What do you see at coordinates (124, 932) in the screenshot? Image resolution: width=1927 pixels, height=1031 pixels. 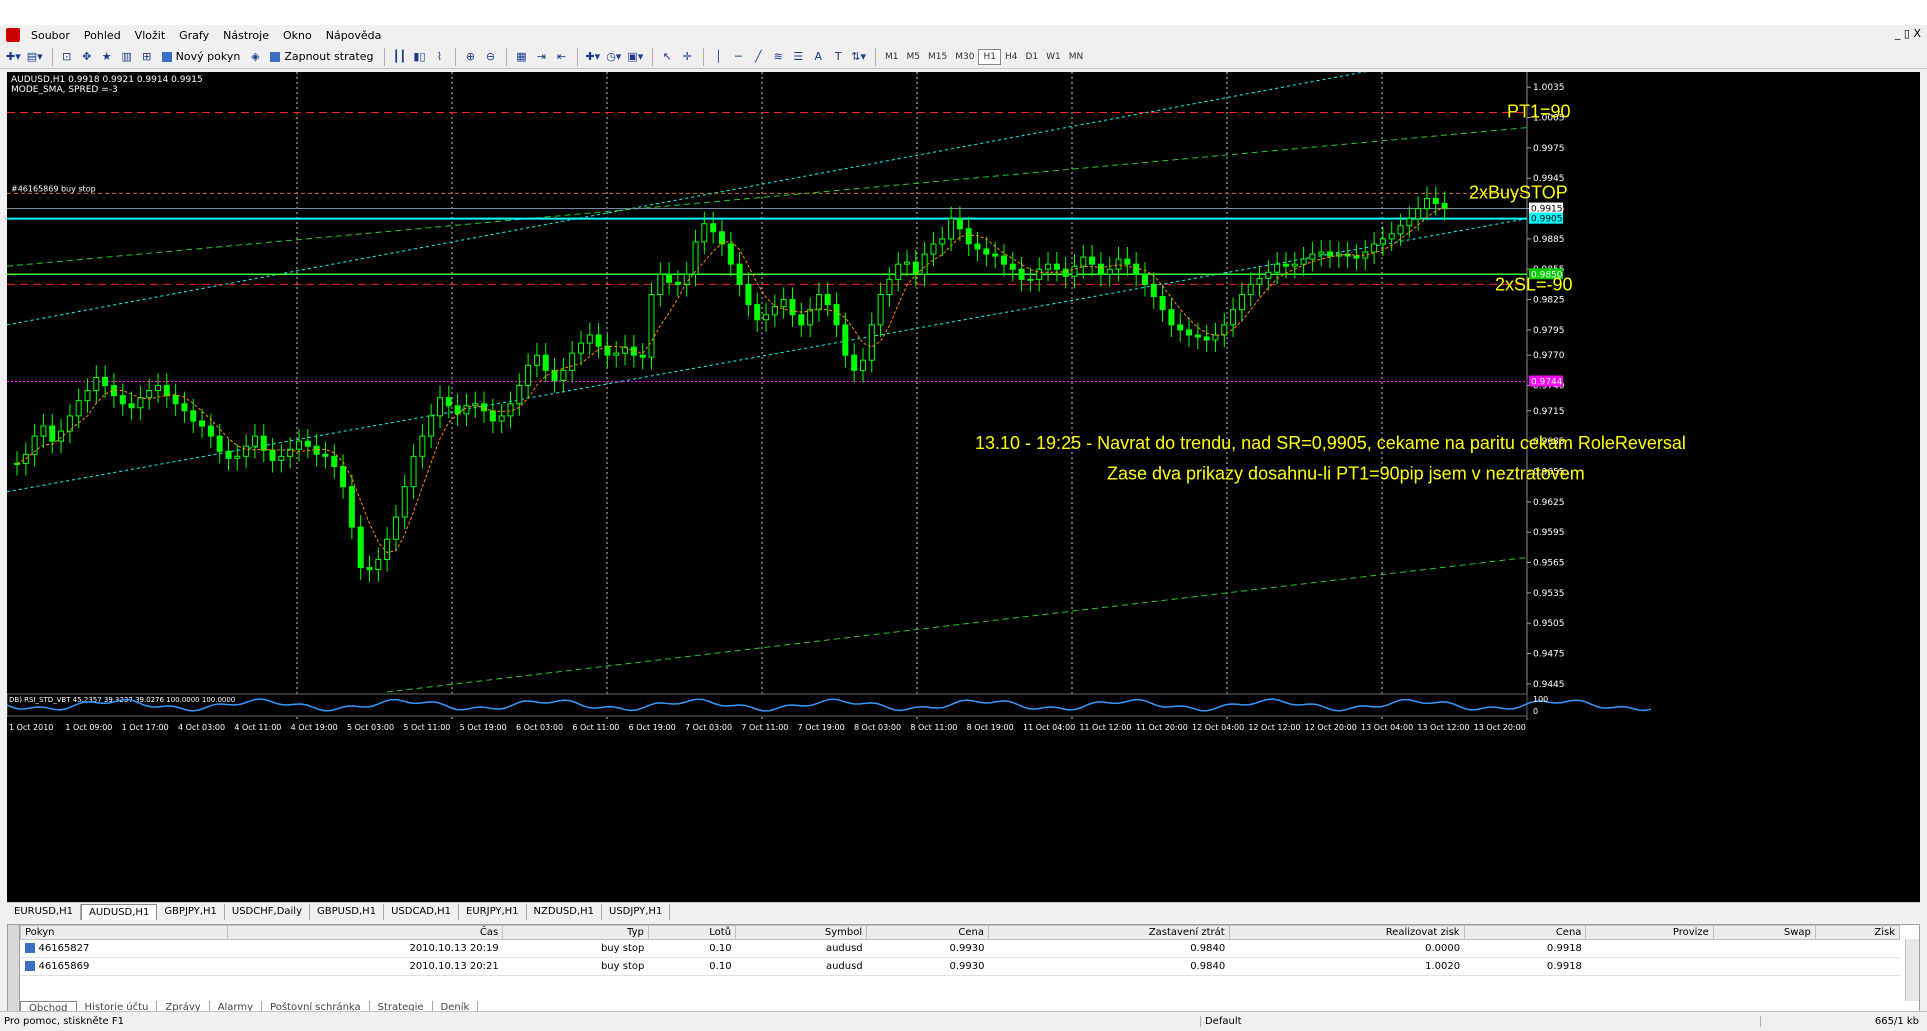 I see `column-header: Pokyn` at bounding box center [124, 932].